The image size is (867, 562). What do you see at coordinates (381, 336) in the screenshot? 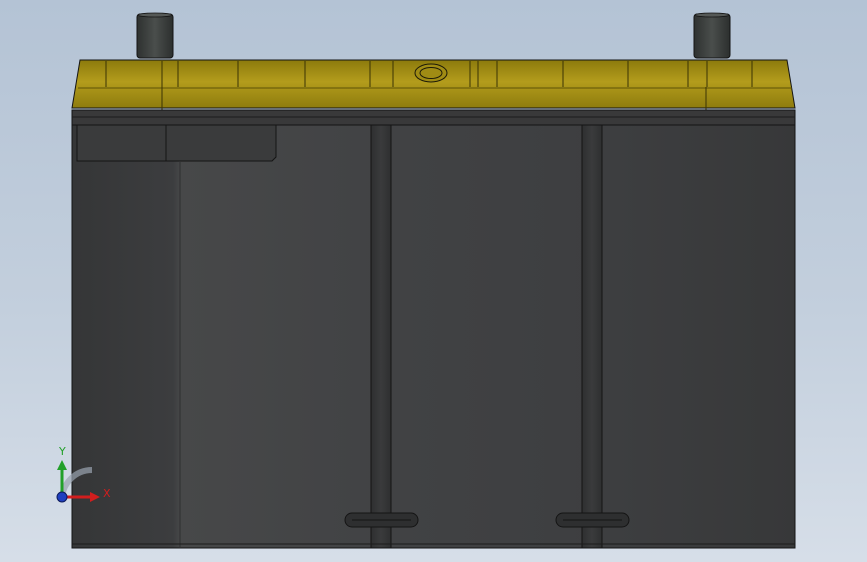
I see `case-rib-left` at bounding box center [381, 336].